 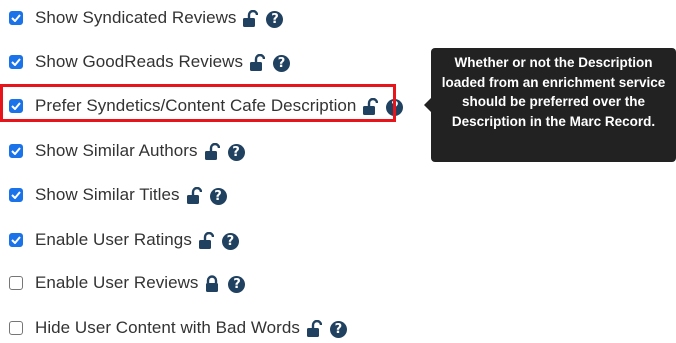 What do you see at coordinates (16, 240) in the screenshot?
I see `enable-user-ratings-checkbox` at bounding box center [16, 240].